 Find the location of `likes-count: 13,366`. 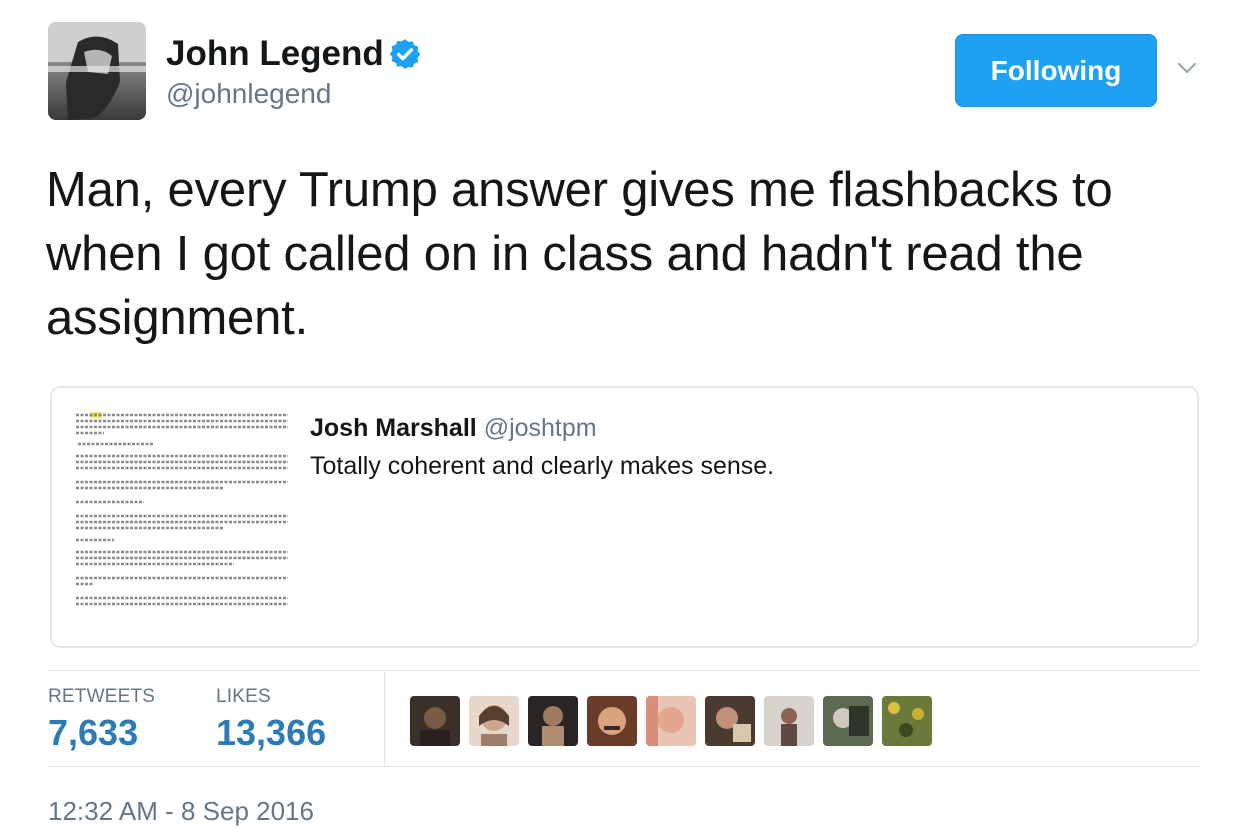

likes-count: 13,366 is located at coordinates (271, 733).